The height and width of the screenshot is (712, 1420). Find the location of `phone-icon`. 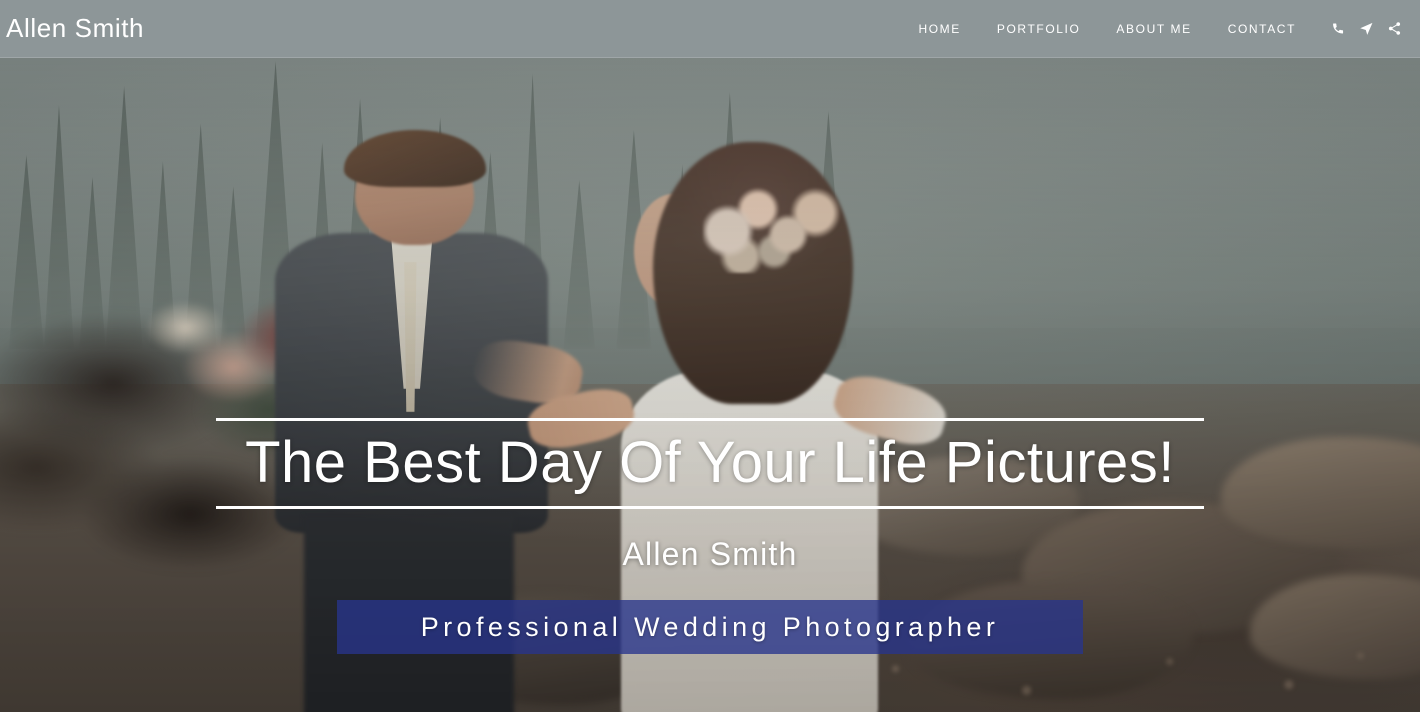

phone-icon is located at coordinates (1338, 29).